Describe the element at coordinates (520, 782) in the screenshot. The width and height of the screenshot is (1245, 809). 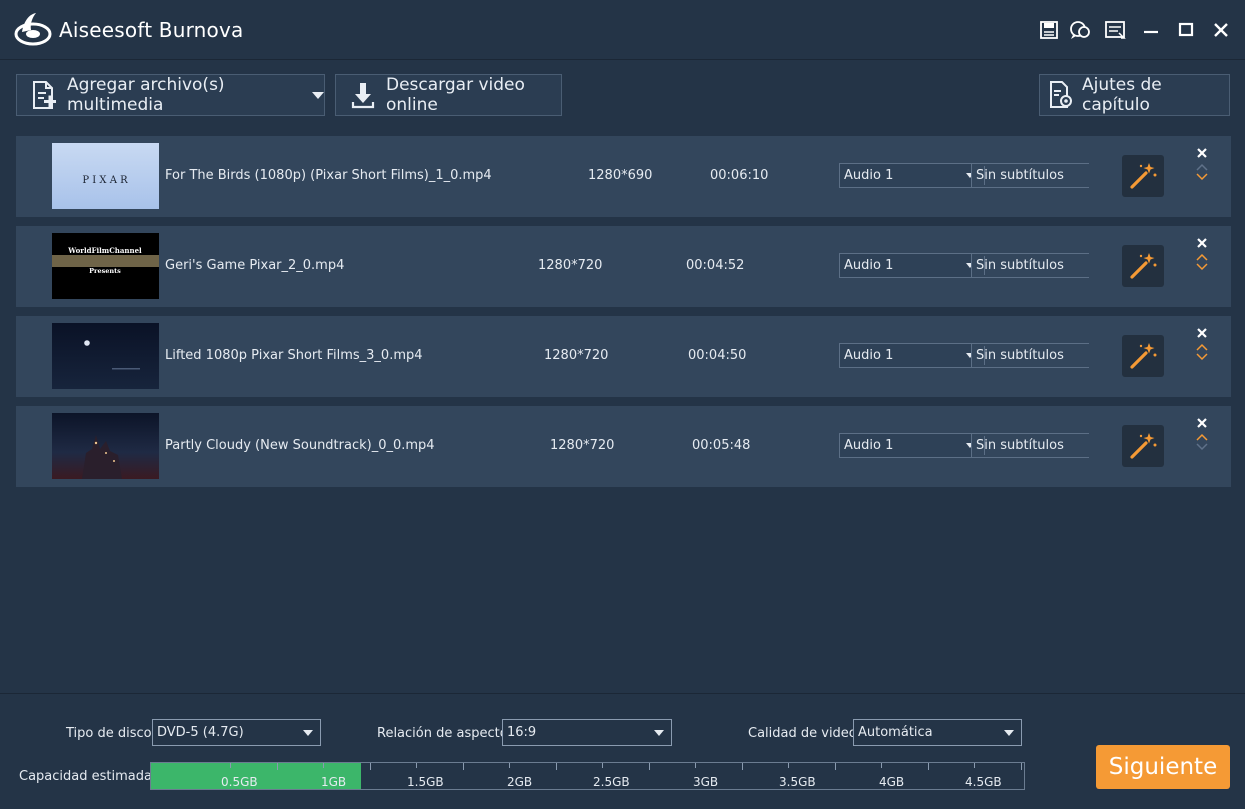
I see `capacity-tick-label: 2GB` at that location.